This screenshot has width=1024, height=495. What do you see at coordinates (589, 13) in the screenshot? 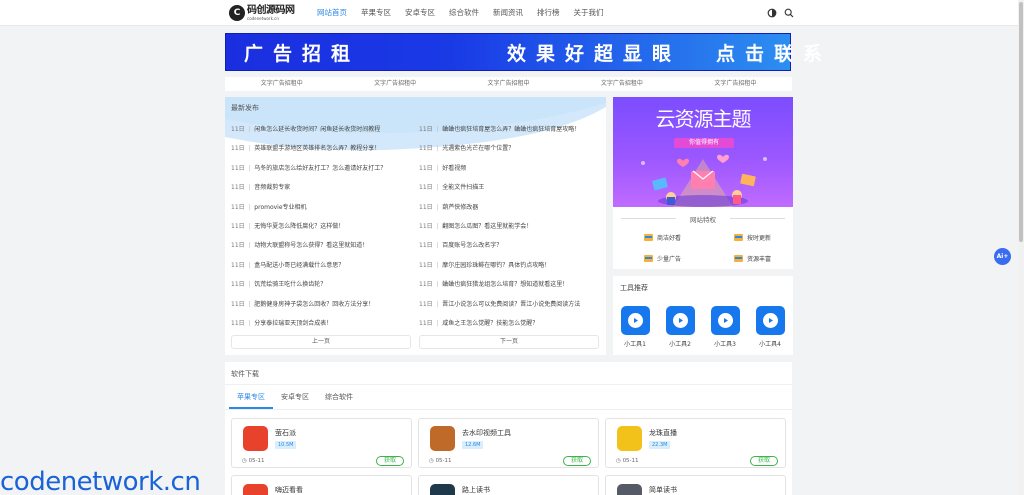
I see `nav-about: 关于我们` at bounding box center [589, 13].